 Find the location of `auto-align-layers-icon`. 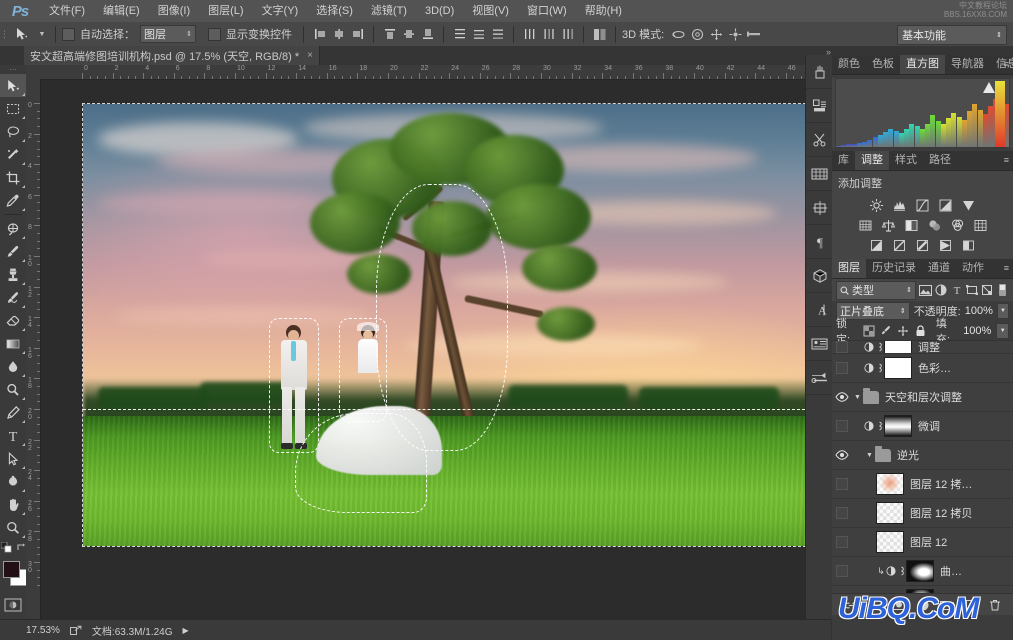

auto-align-layers-icon is located at coordinates (599, 34).